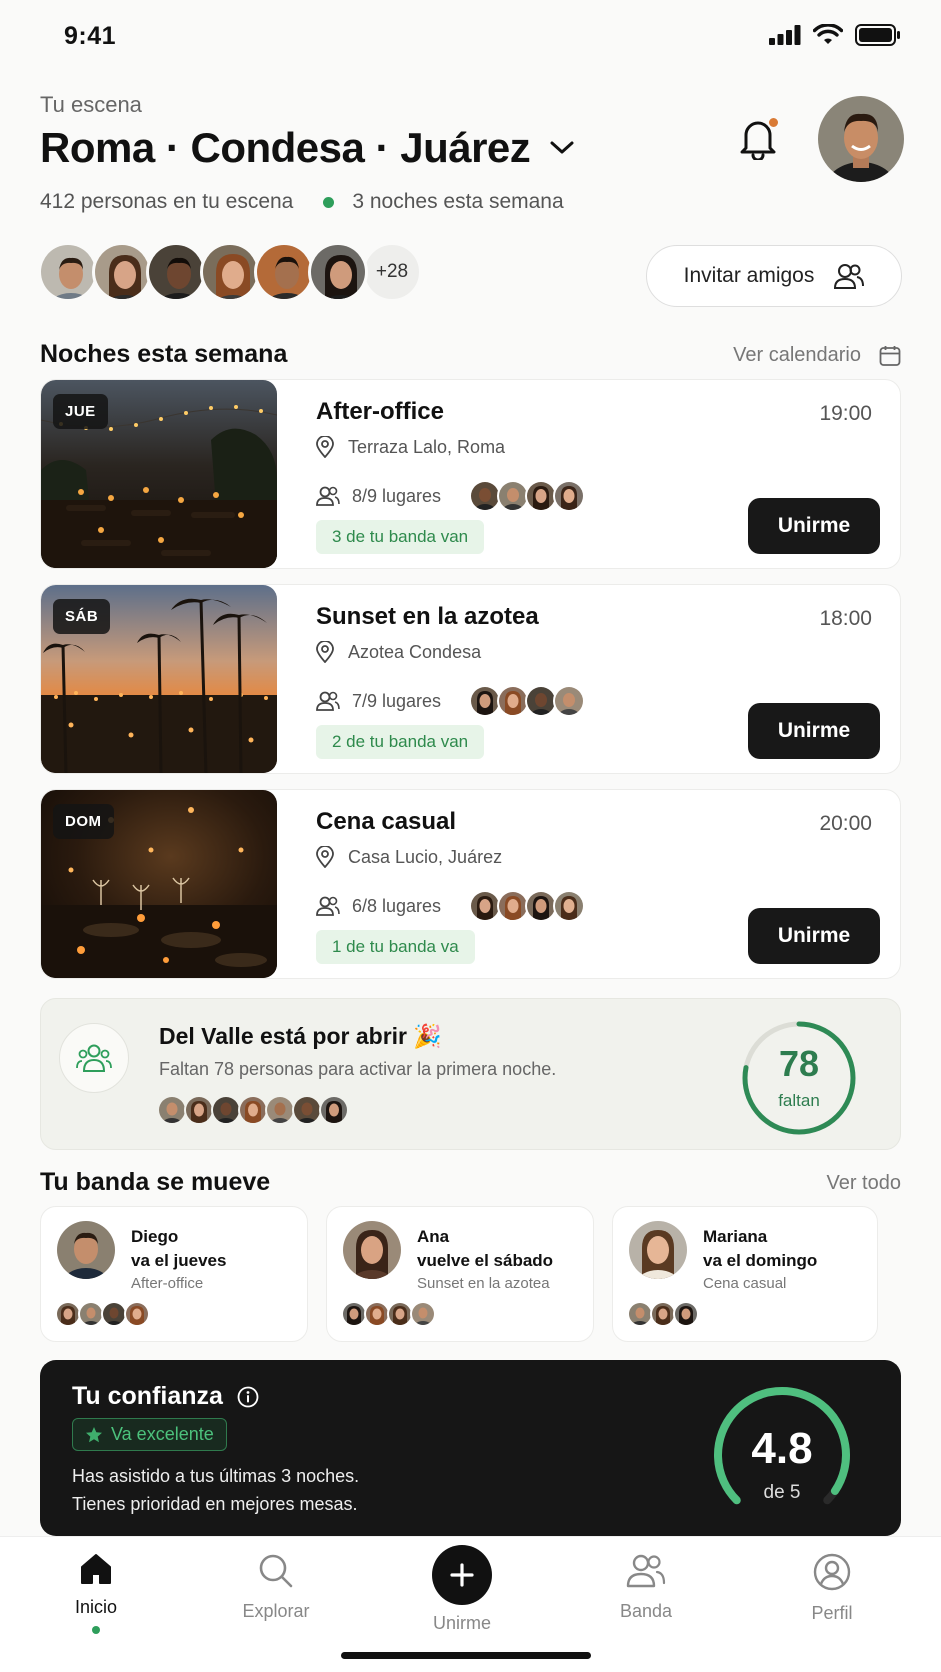 This screenshot has width=941, height=1672. What do you see at coordinates (174, 1274) in the screenshot?
I see `friend-activity-card: Diego va el jueves After-office` at bounding box center [174, 1274].